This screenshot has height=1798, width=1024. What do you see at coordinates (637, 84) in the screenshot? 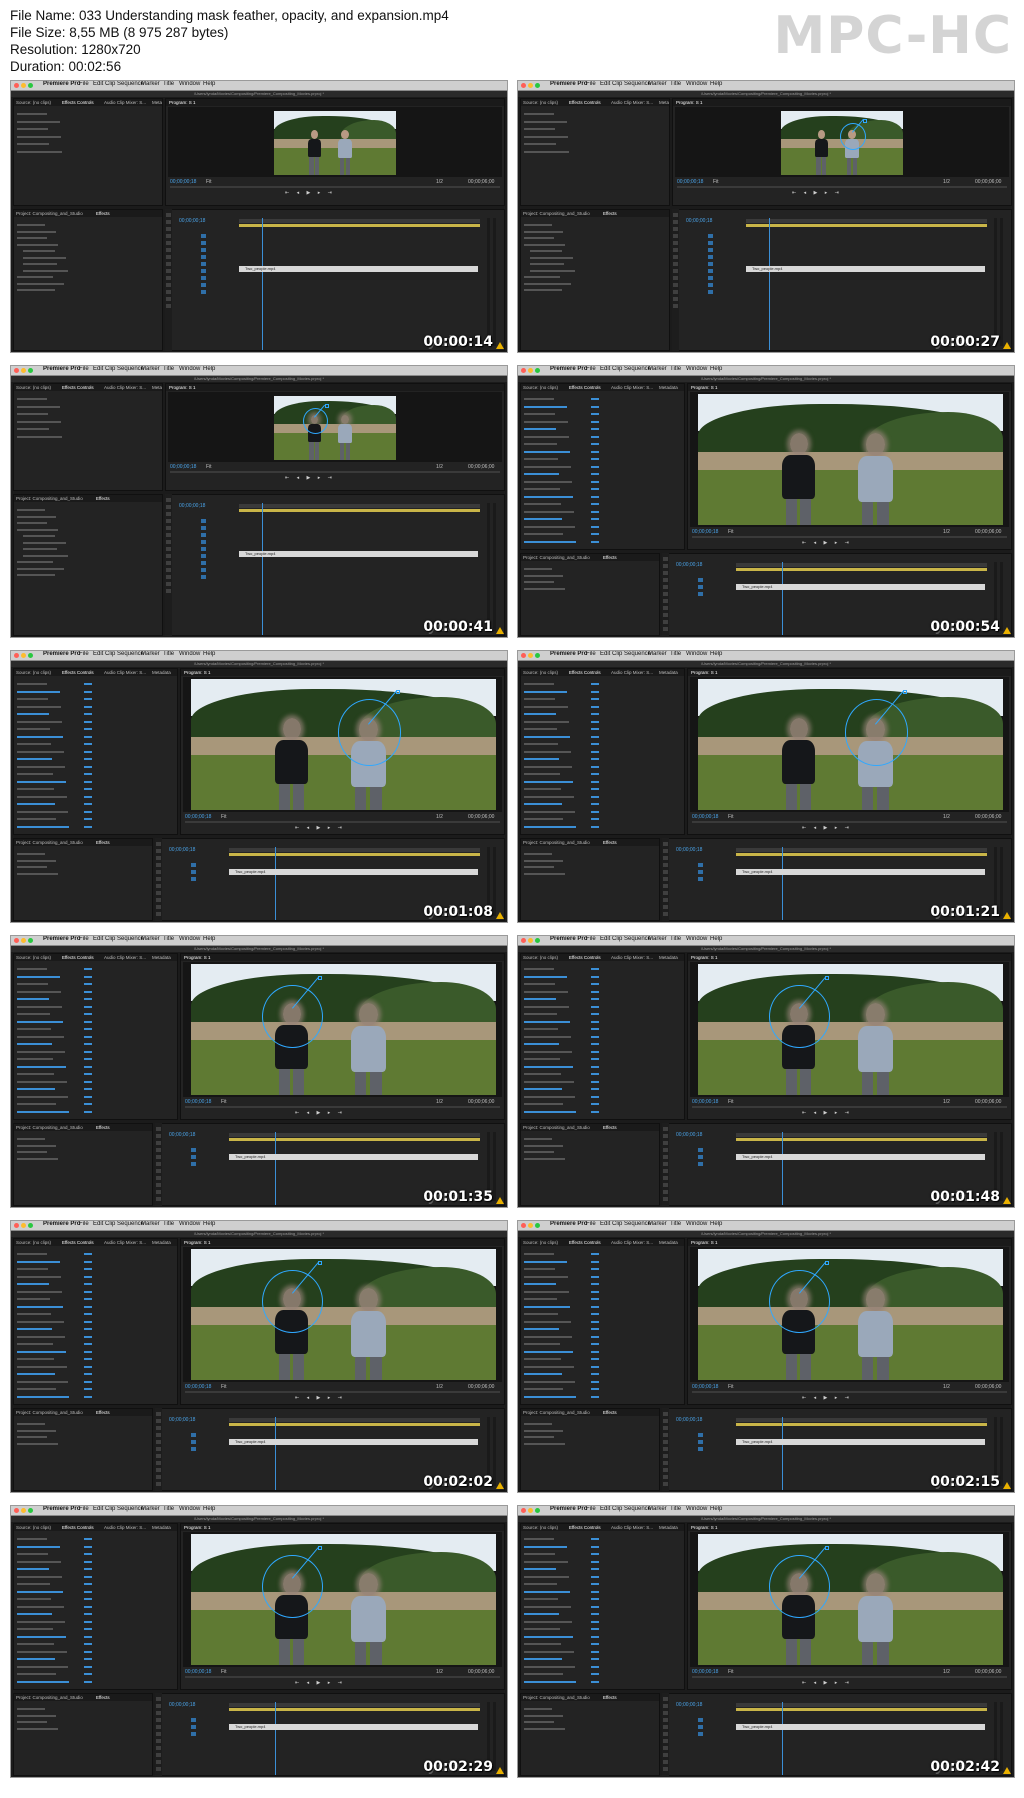
I see `menu-item: Sequence` at bounding box center [637, 84].